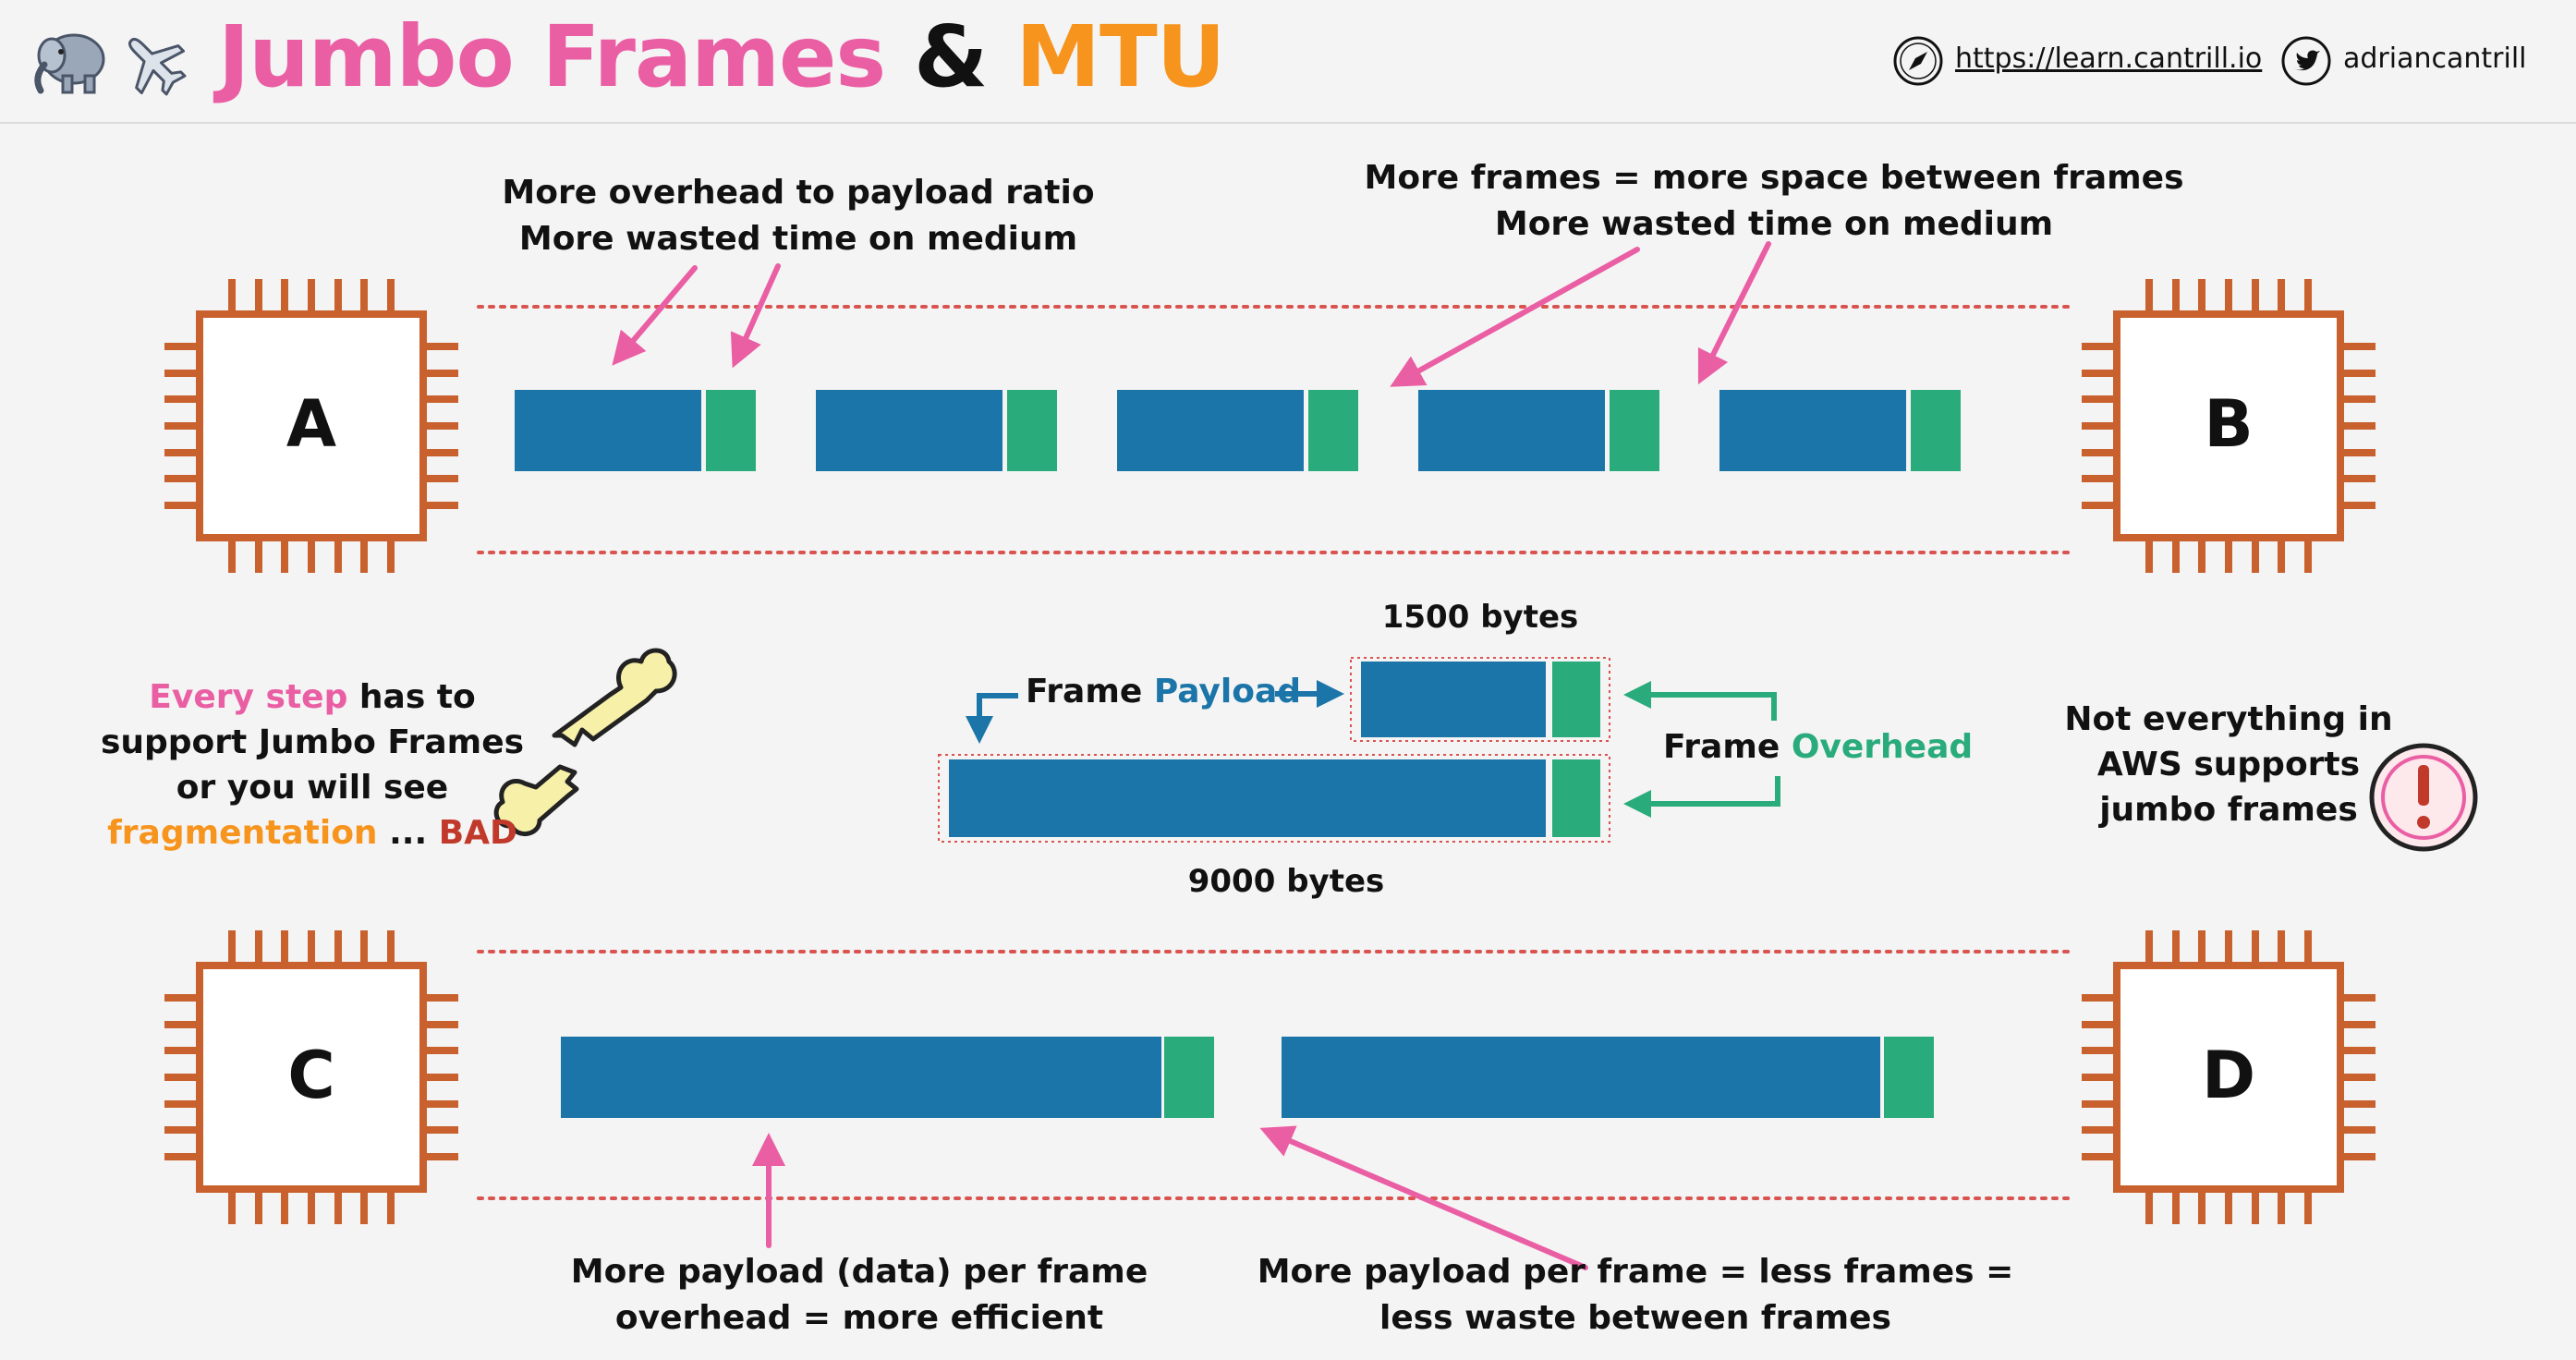 Image resolution: width=2576 pixels, height=1360 pixels. Describe the element at coordinates (2228, 1075) in the screenshot. I see `host-d-label: D` at that location.